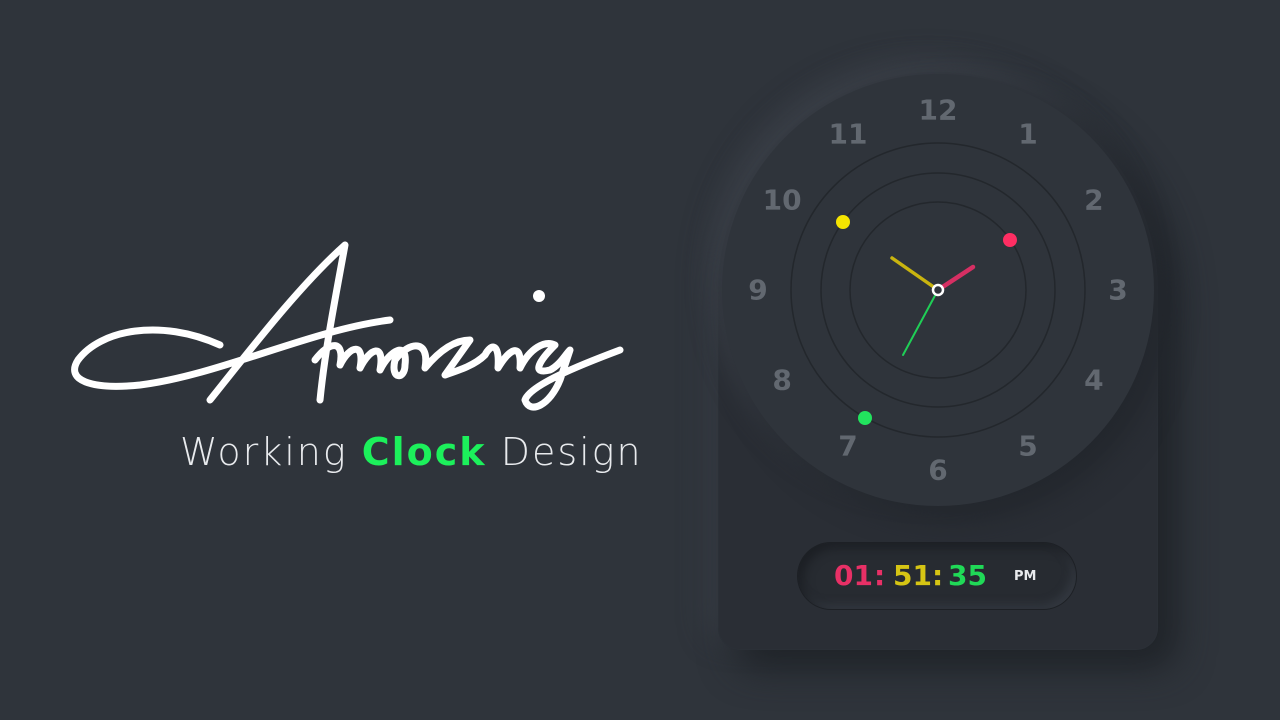  Describe the element at coordinates (1027, 445) in the screenshot. I see `clock-numeral-5: 5` at that location.